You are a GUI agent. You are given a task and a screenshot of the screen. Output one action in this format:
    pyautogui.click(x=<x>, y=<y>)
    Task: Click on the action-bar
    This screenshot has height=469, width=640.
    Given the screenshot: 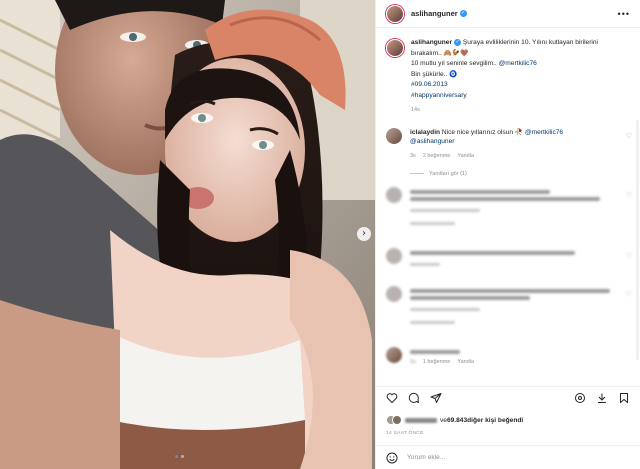 What is the action you would take?
    pyautogui.click(x=508, y=397)
    